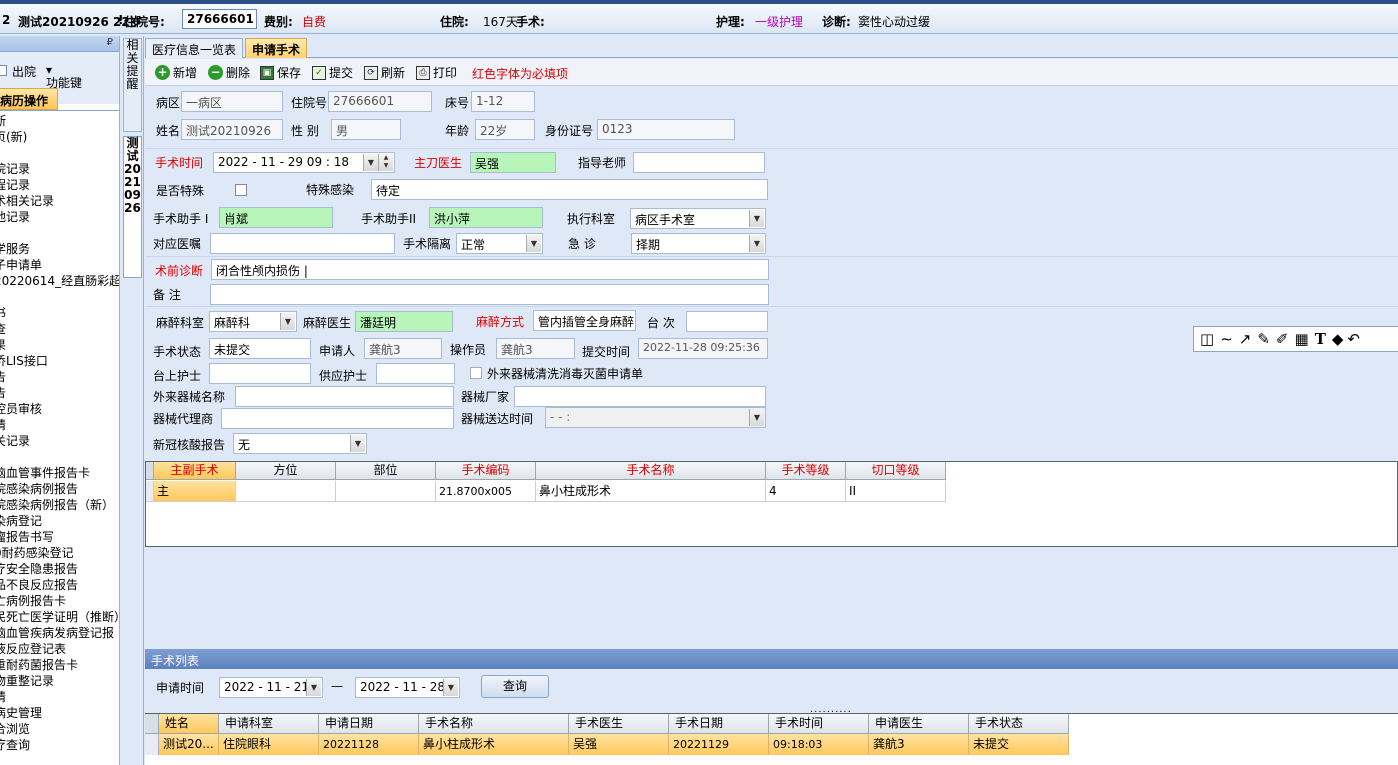 The height and width of the screenshot is (765, 1398). Describe the element at coordinates (619, 744) in the screenshot. I see `list-cell: 吴强` at that location.